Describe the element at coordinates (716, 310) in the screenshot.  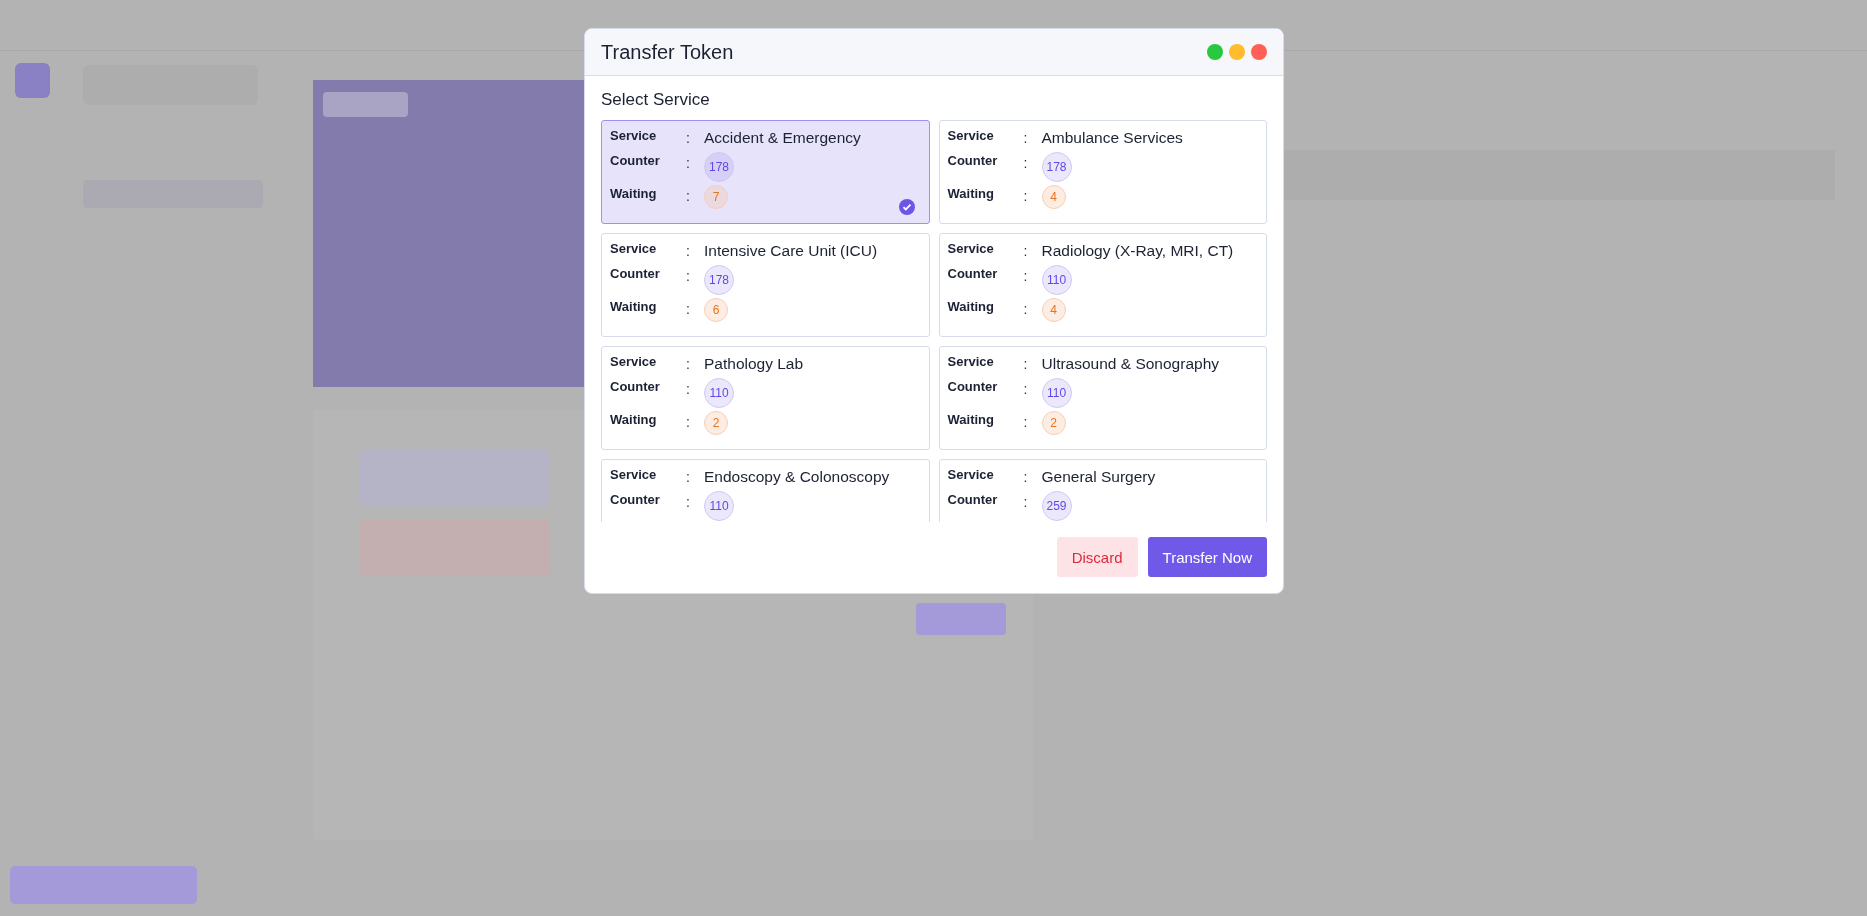
I see `waiting-badge: 6` at that location.